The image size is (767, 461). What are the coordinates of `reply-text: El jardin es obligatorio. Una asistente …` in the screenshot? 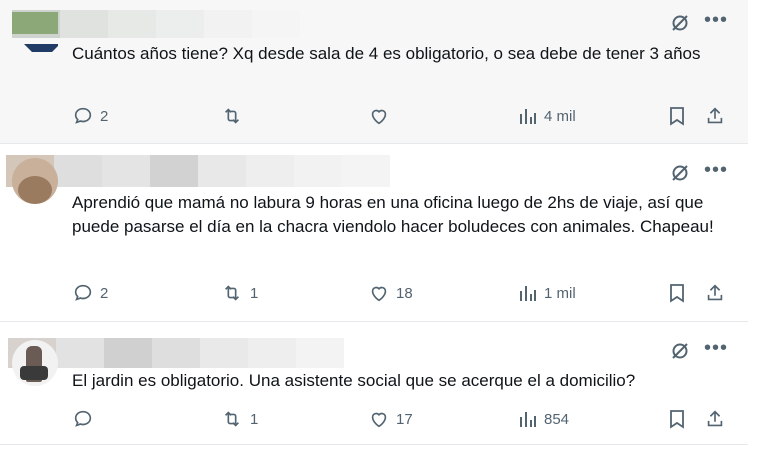 It's located at (354, 380).